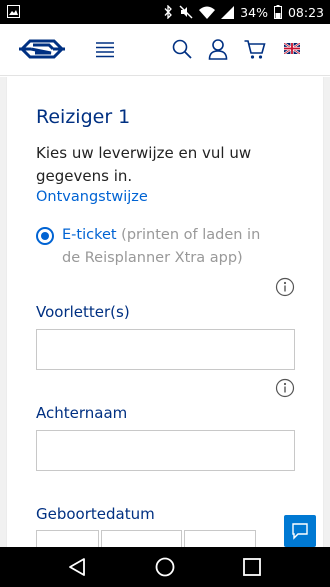  I want to click on gallery-notification-icon, so click(13, 11).